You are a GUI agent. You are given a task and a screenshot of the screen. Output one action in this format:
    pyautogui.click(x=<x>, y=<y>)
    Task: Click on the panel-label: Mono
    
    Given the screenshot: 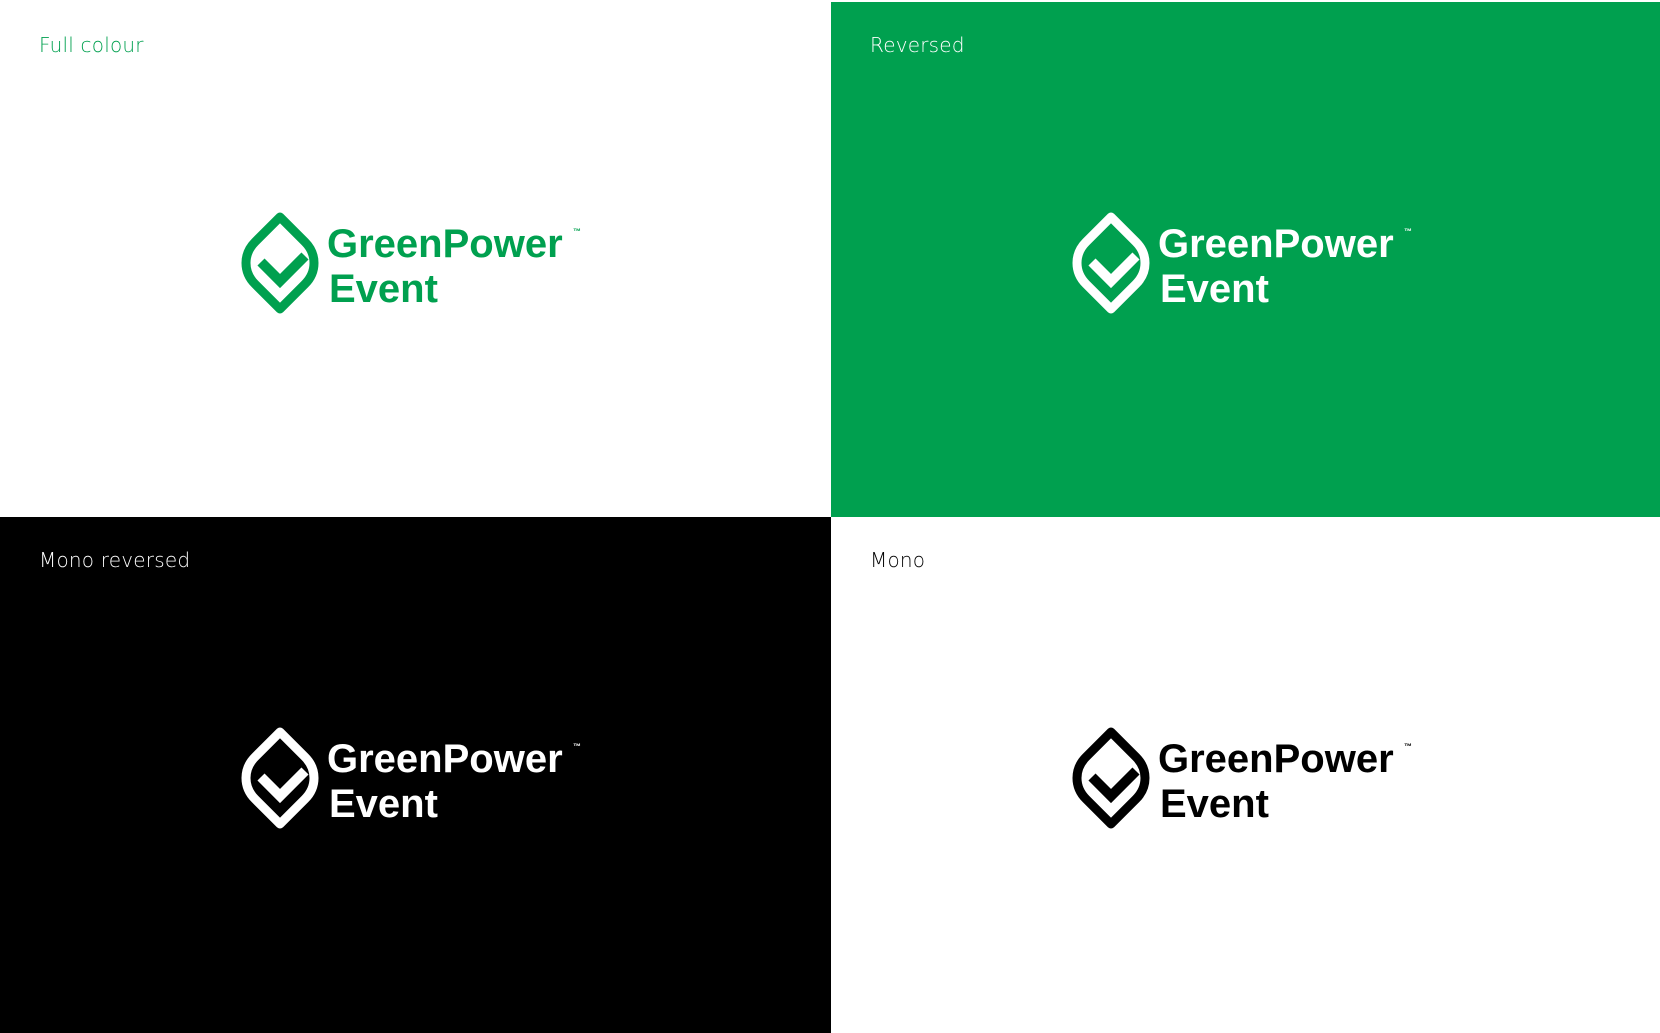 What is the action you would take?
    pyautogui.click(x=898, y=560)
    